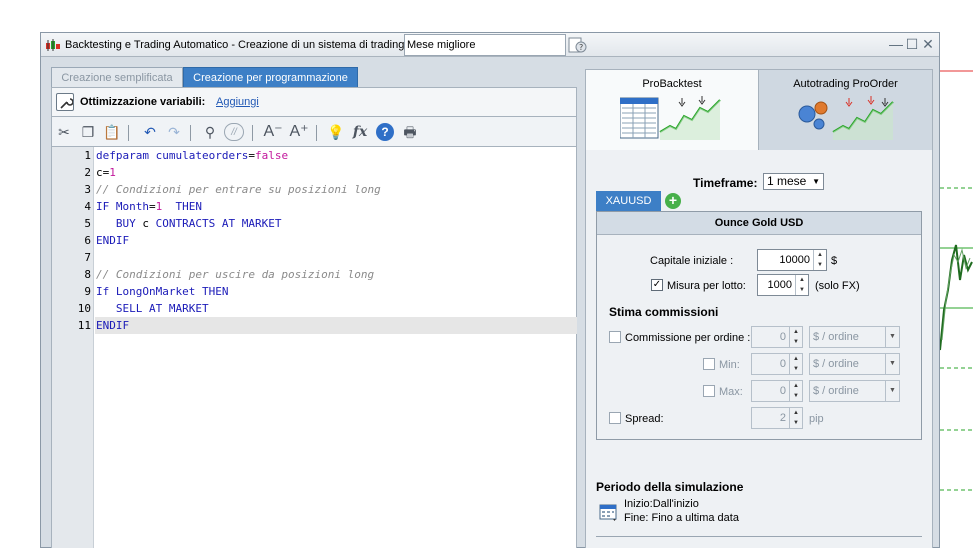  Describe the element at coordinates (273, 132) in the screenshot. I see `font-decrease-icon: A⁻` at that location.